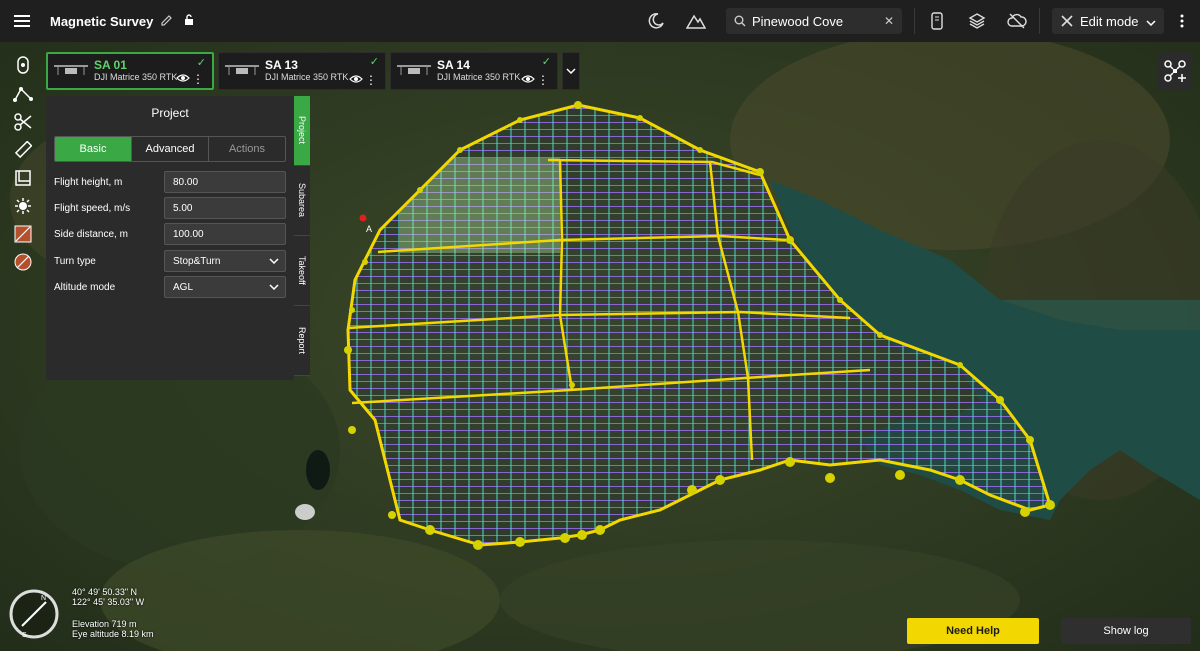 The height and width of the screenshot is (651, 1200). Describe the element at coordinates (23, 150) in the screenshot. I see `ruler-icon` at that location.